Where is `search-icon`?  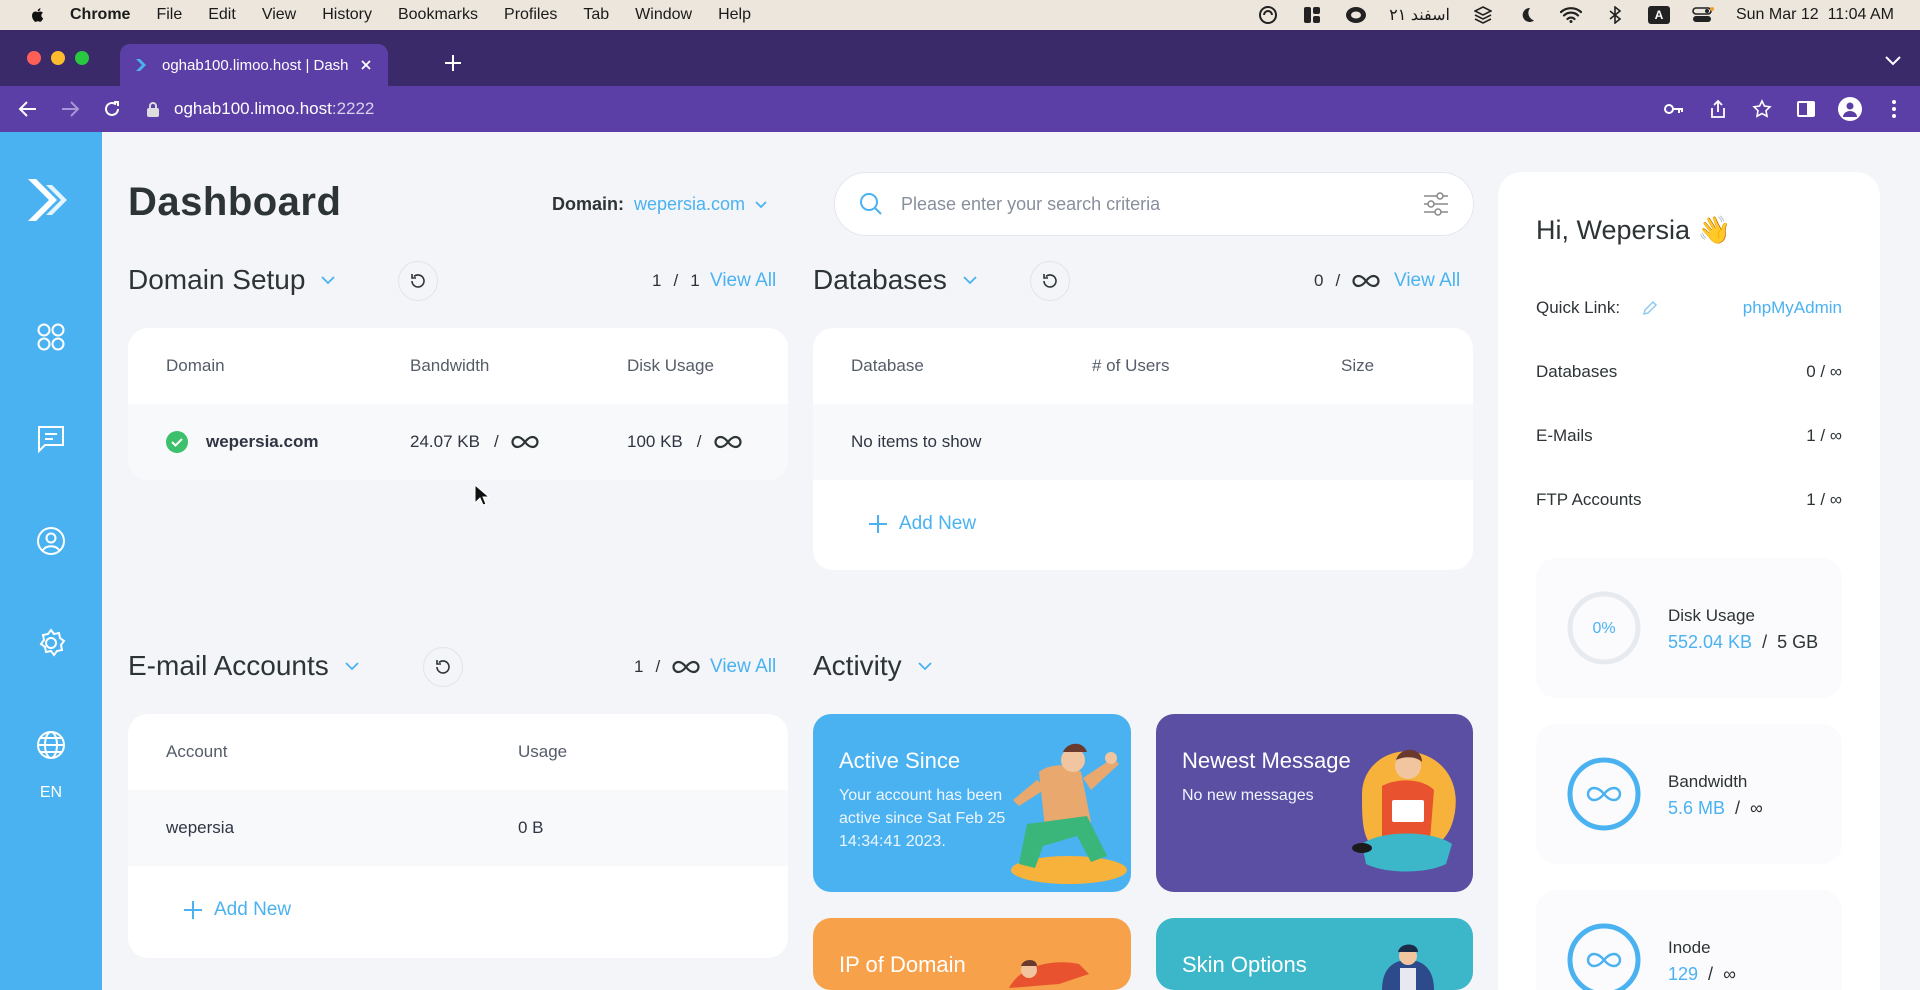
search-icon is located at coordinates (871, 204).